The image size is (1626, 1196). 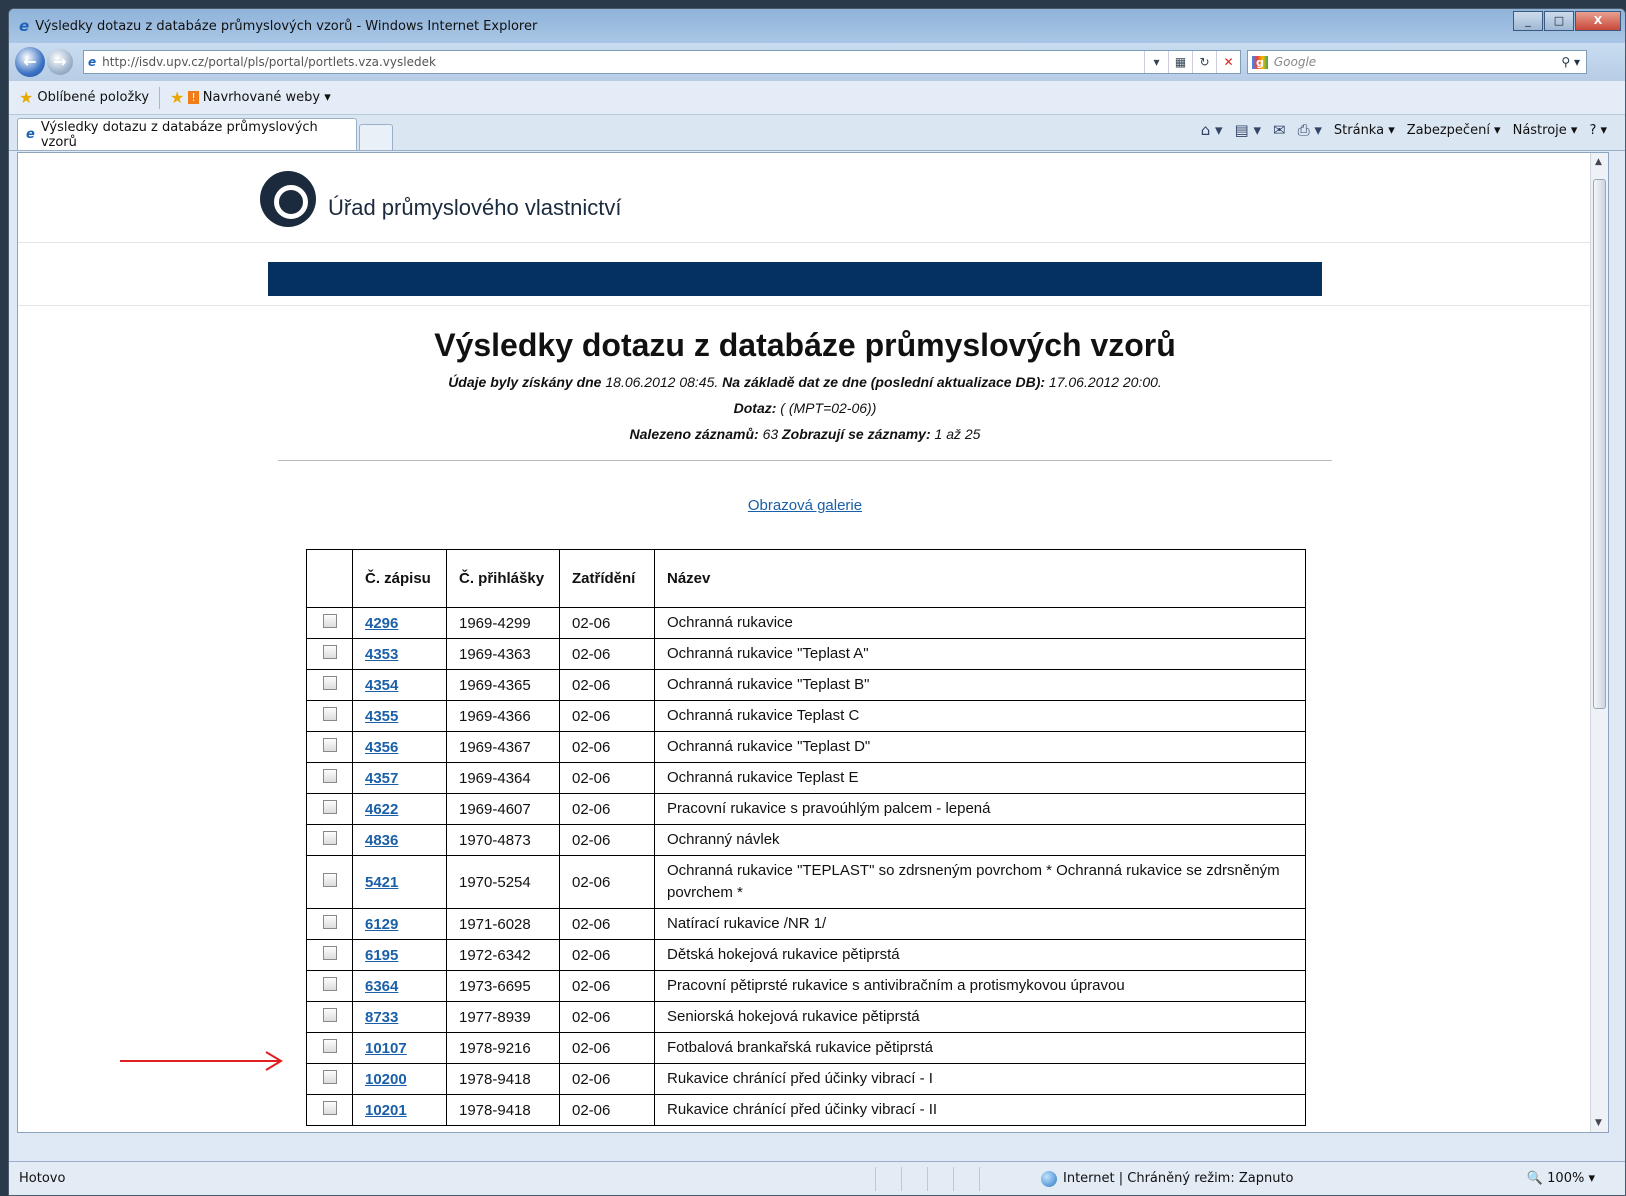 What do you see at coordinates (1204, 62) in the screenshot?
I see `refresh-icon: ↻` at bounding box center [1204, 62].